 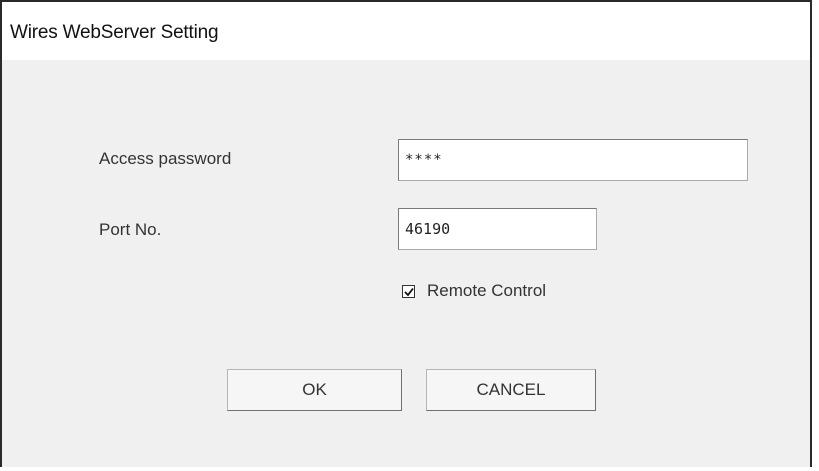 I want to click on window-title: Wires WebServer Setting, so click(x=114, y=32).